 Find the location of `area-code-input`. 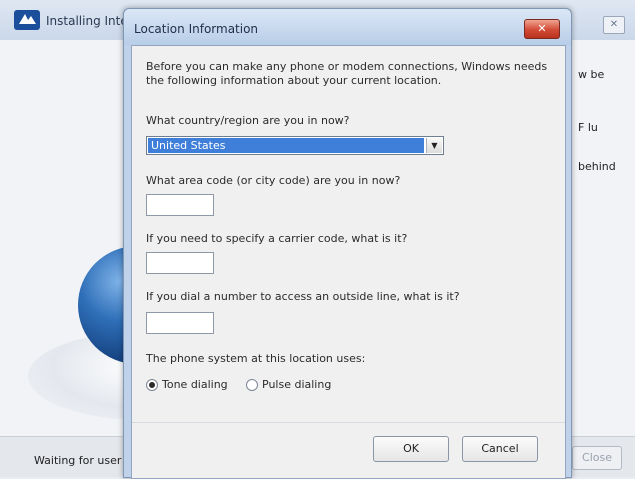

area-code-input is located at coordinates (180, 205).